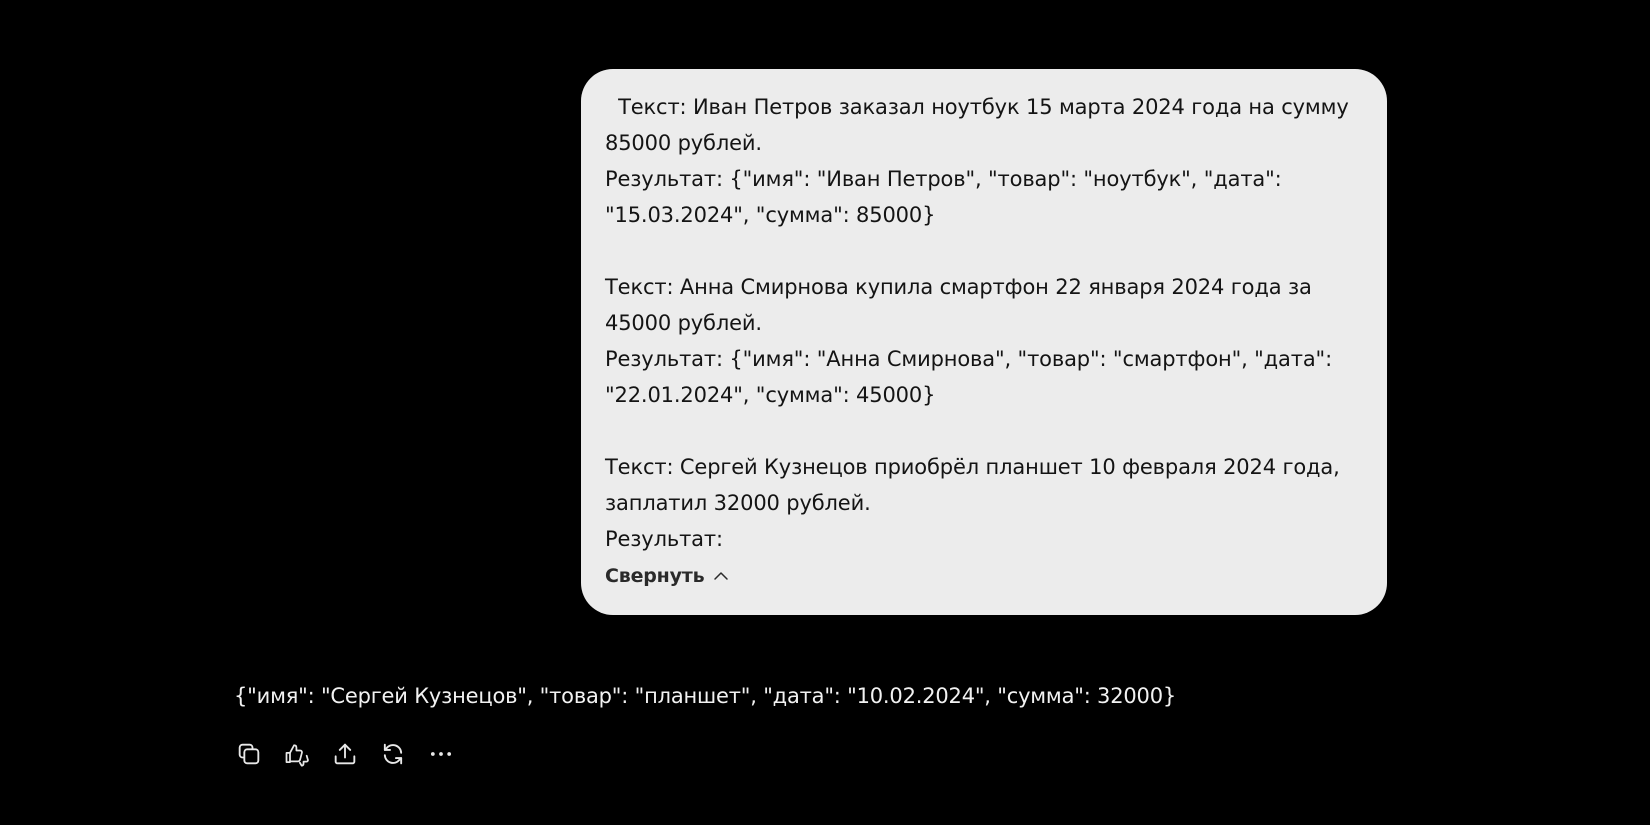 This screenshot has height=825, width=1650. I want to click on regenerate-icon, so click(393, 754).